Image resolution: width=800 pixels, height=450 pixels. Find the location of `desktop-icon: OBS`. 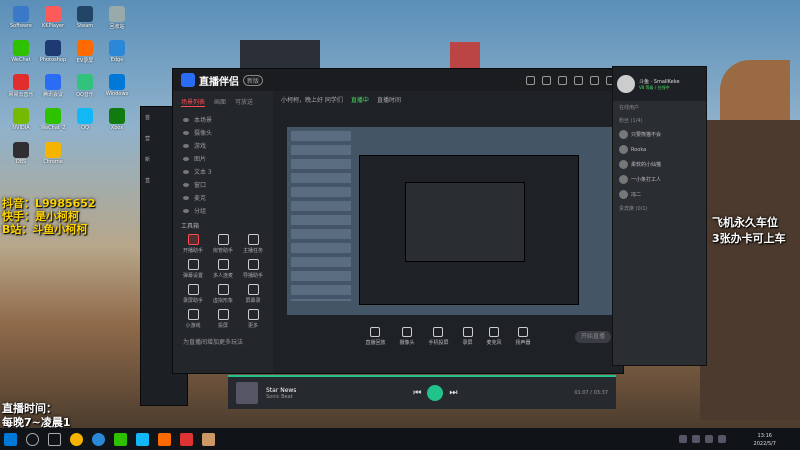

desktop-icon: OBS is located at coordinates (21, 157).